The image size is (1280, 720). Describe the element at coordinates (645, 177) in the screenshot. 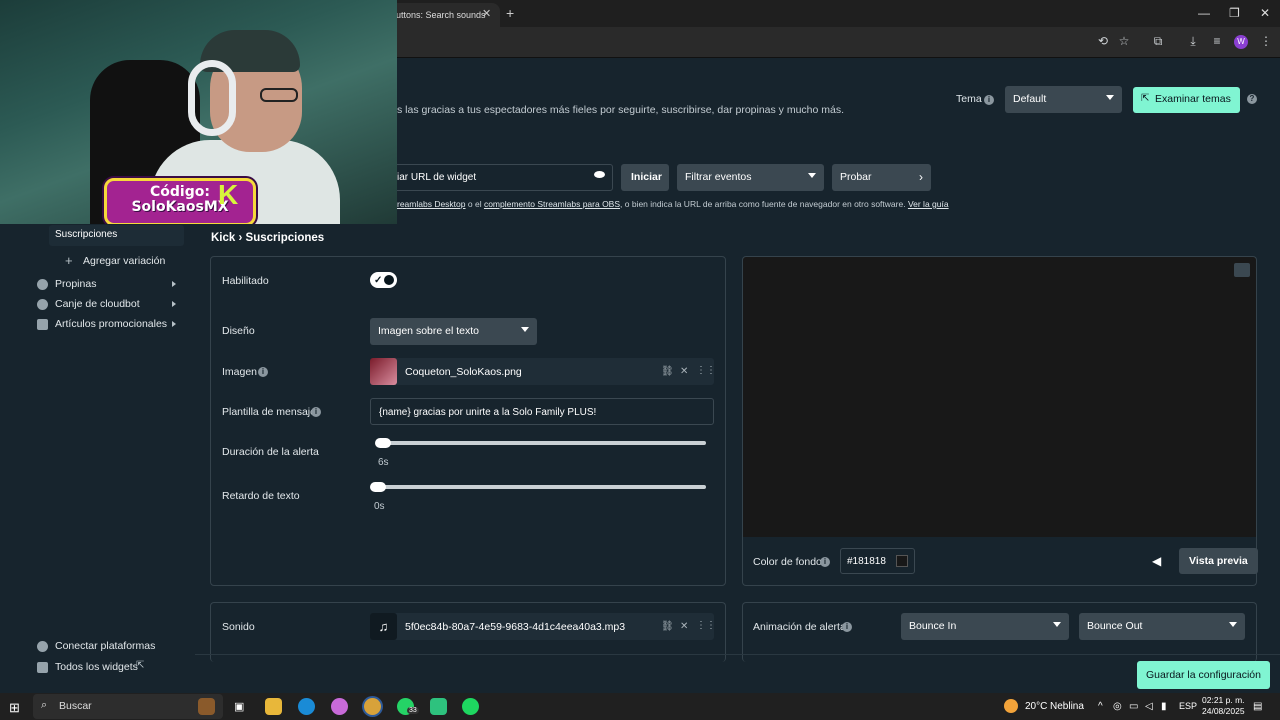

I see `start-button: Iniciar` at that location.